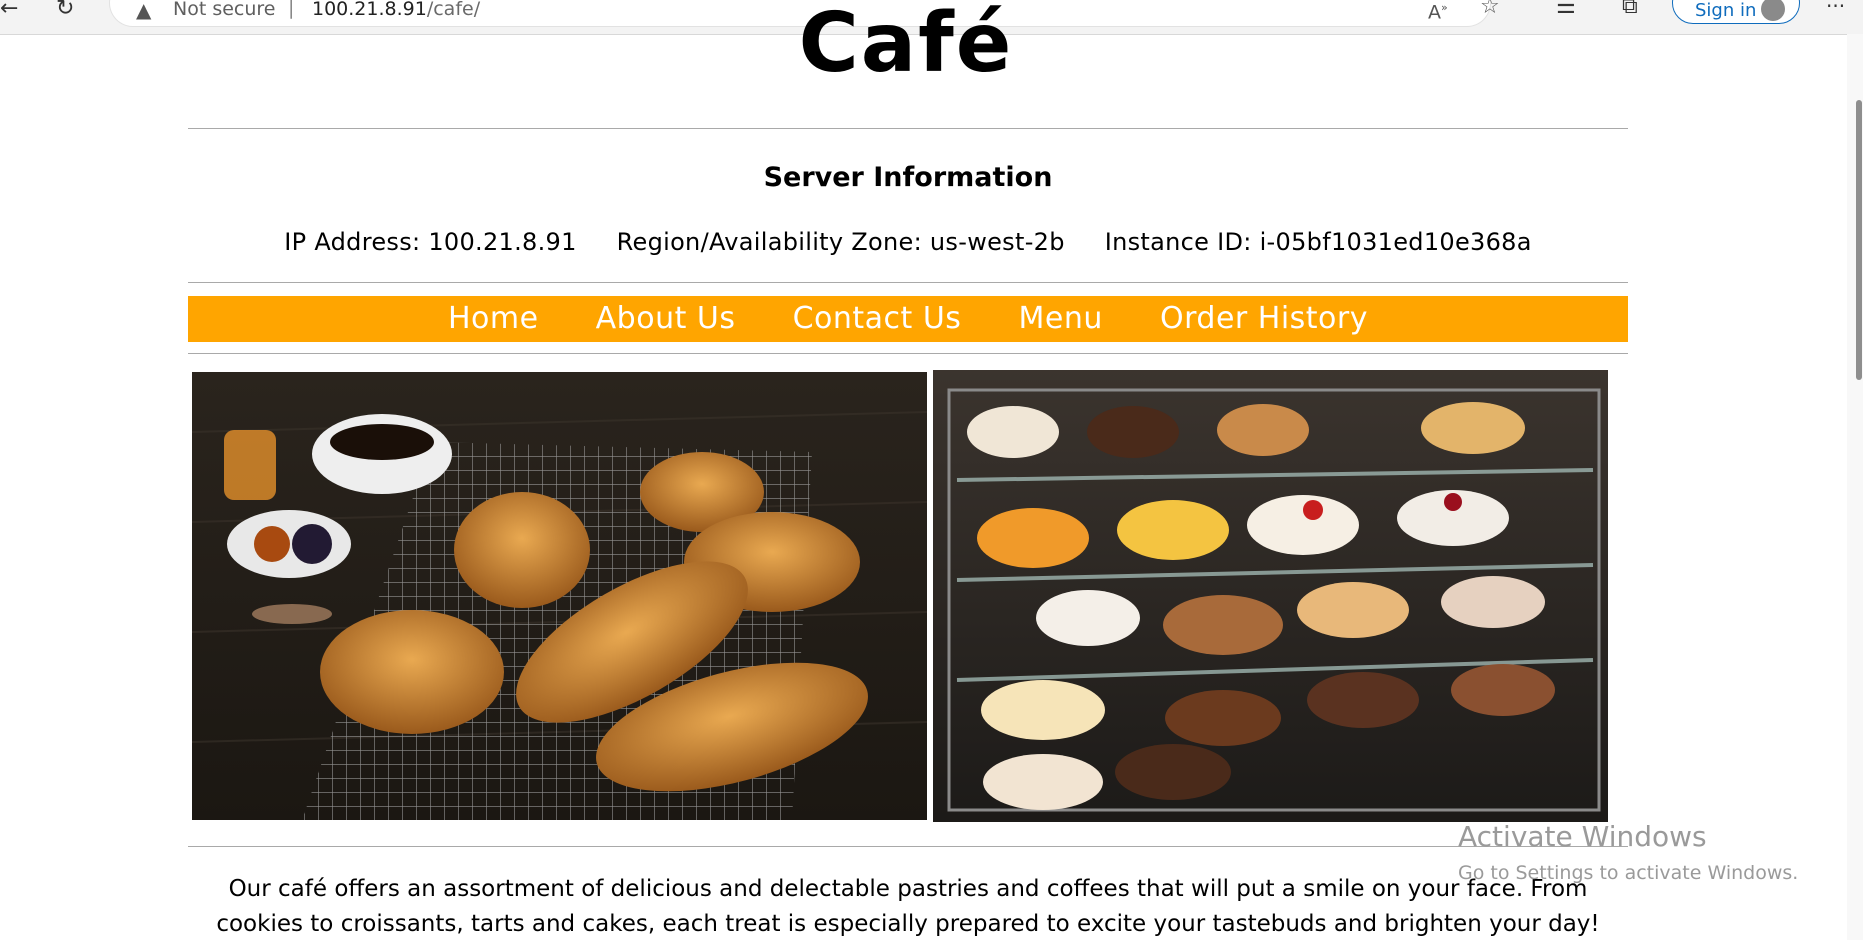  Describe the element at coordinates (493, 319) in the screenshot. I see `nav-home: Home` at that location.